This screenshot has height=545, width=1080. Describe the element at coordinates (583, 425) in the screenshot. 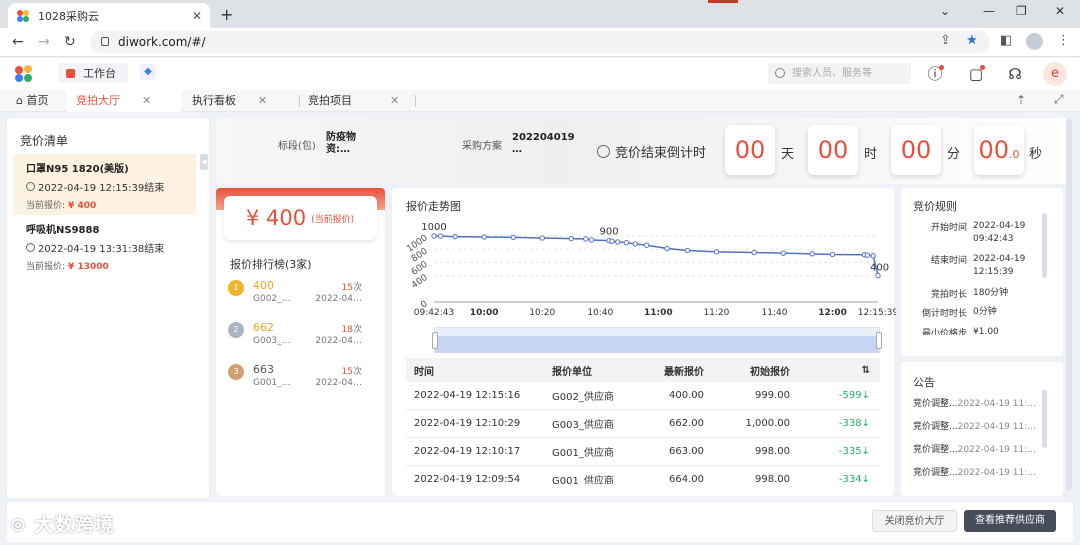

I see `cell-unit: G003_供应商` at that location.